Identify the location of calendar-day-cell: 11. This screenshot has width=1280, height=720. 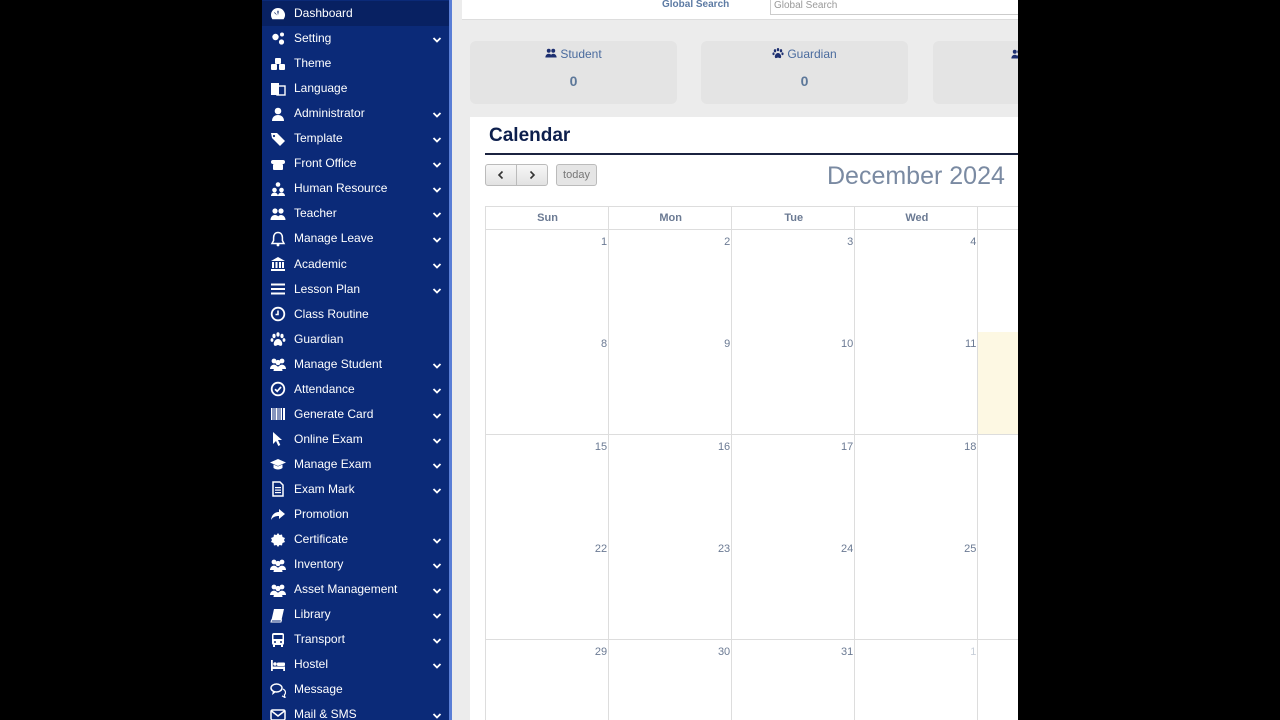
(916, 384).